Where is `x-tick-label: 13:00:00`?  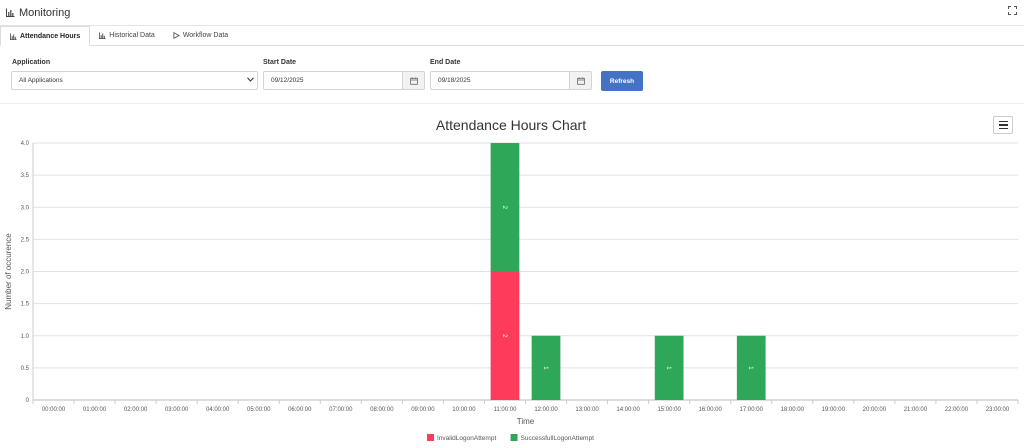
x-tick-label: 13:00:00 is located at coordinates (587, 410).